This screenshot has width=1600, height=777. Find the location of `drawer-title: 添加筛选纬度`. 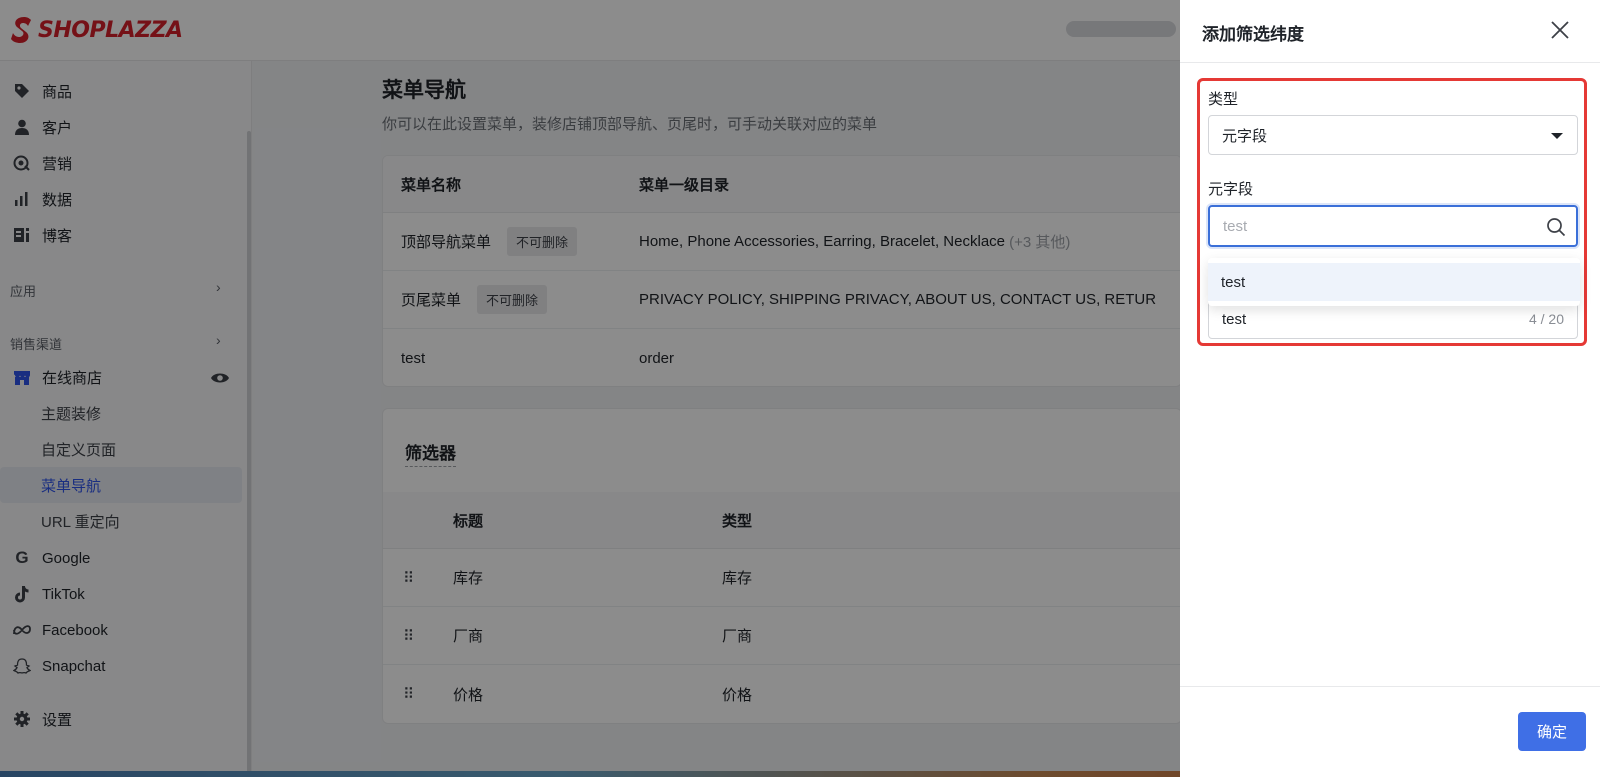

drawer-title: 添加筛选纬度 is located at coordinates (1253, 34).